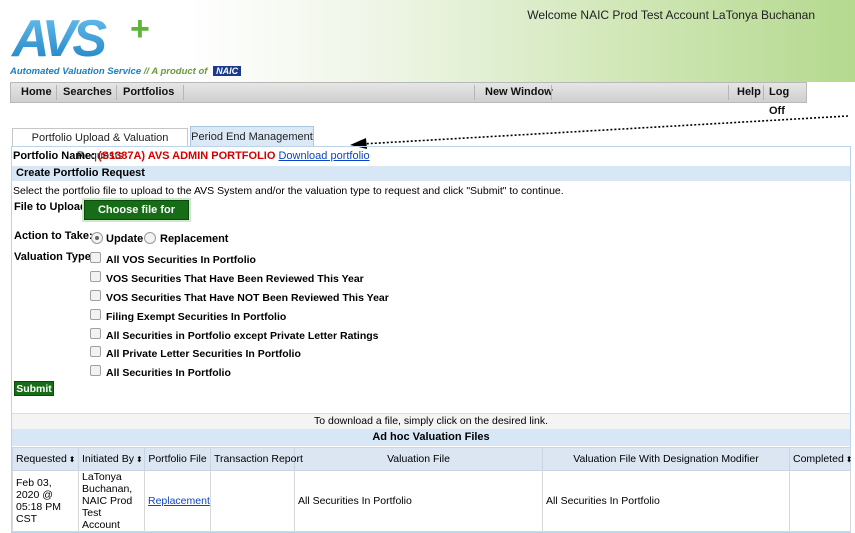 This screenshot has height=533, width=855. What do you see at coordinates (111, 501) in the screenshot?
I see `cell-initiated-by: LaTonya Buchanan, NAIC Prod Test Account` at bounding box center [111, 501].